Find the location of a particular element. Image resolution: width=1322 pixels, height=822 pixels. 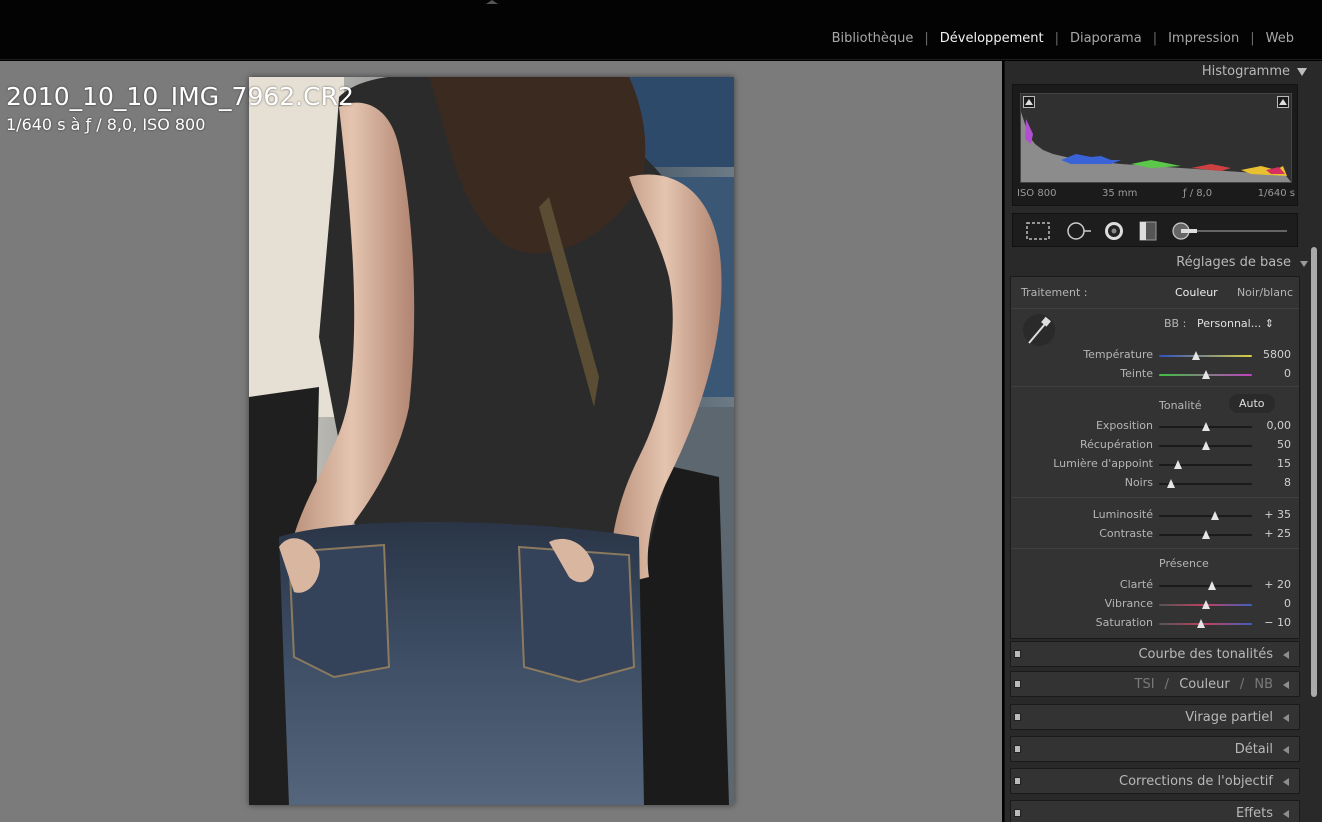

histogram-focal: 35 mm is located at coordinates (1120, 193).